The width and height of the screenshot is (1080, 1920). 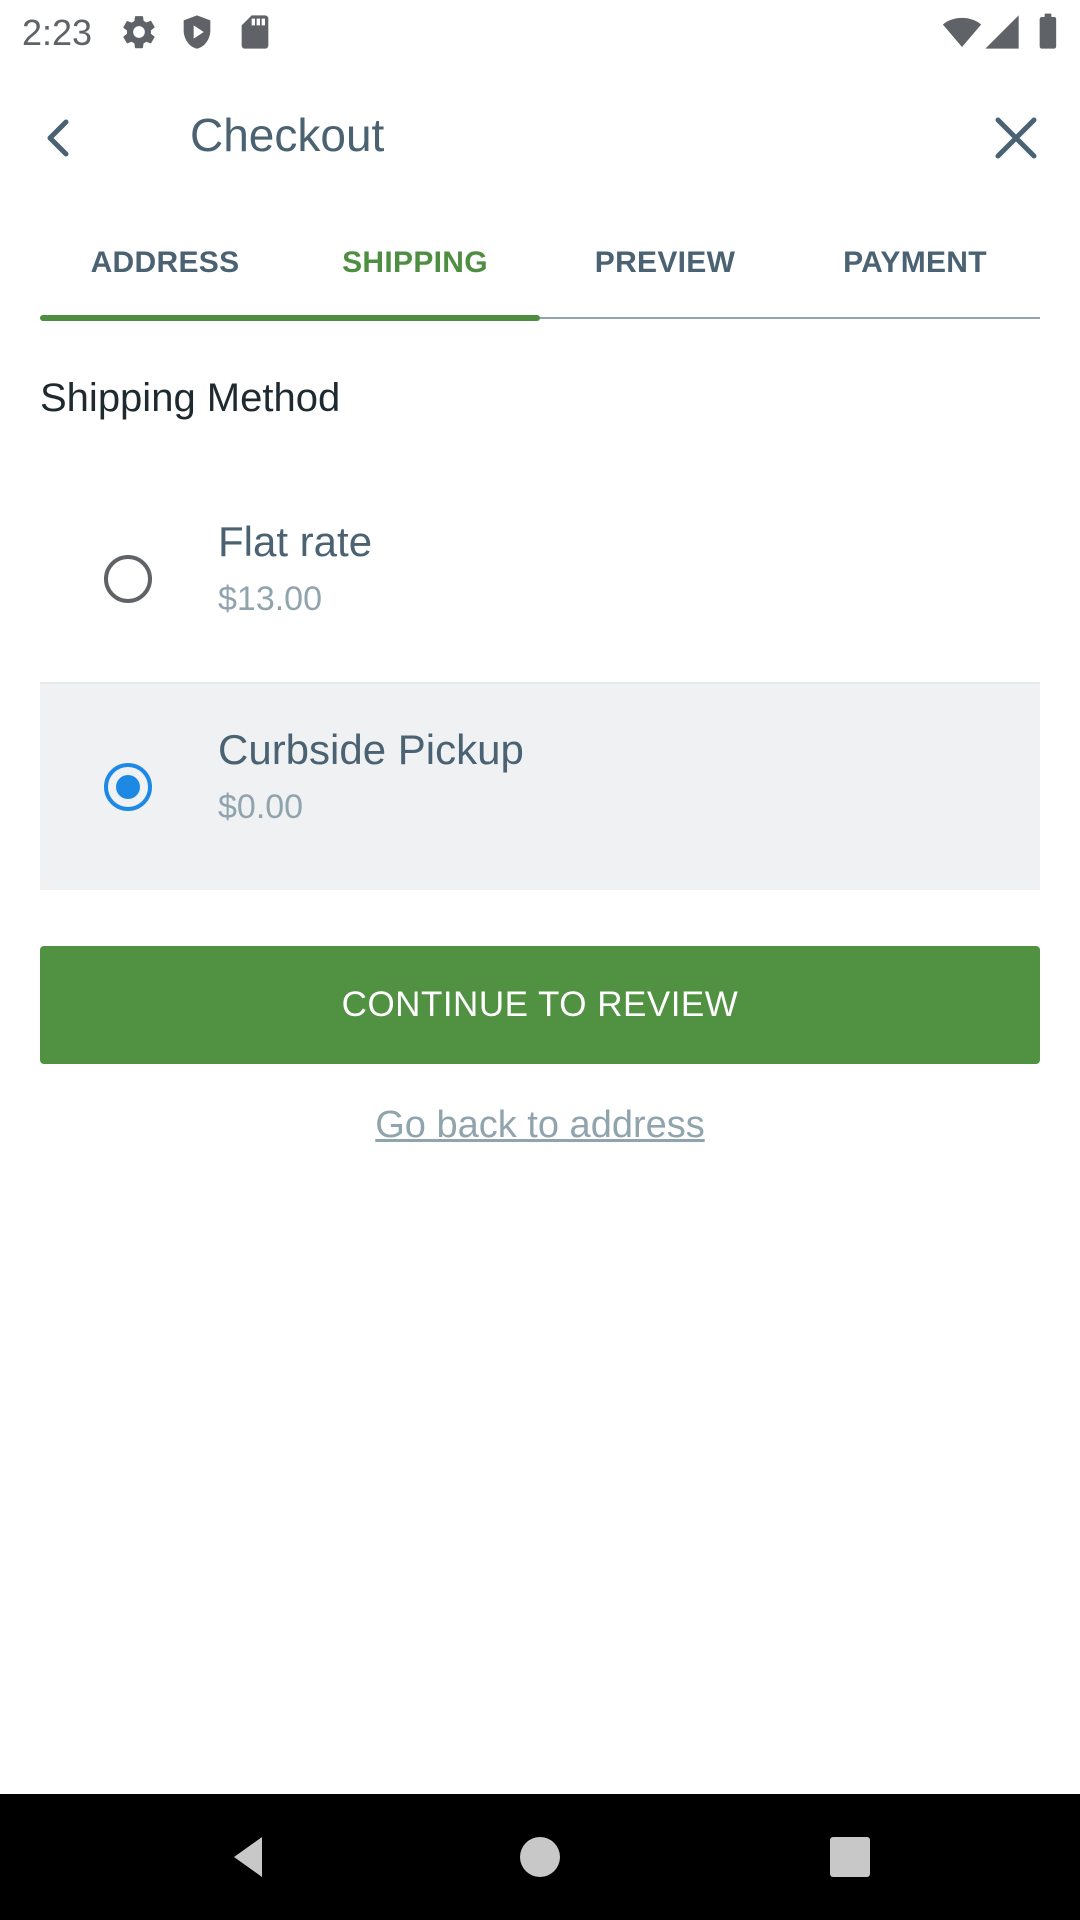 I want to click on recents-square-icon, so click(x=850, y=1857).